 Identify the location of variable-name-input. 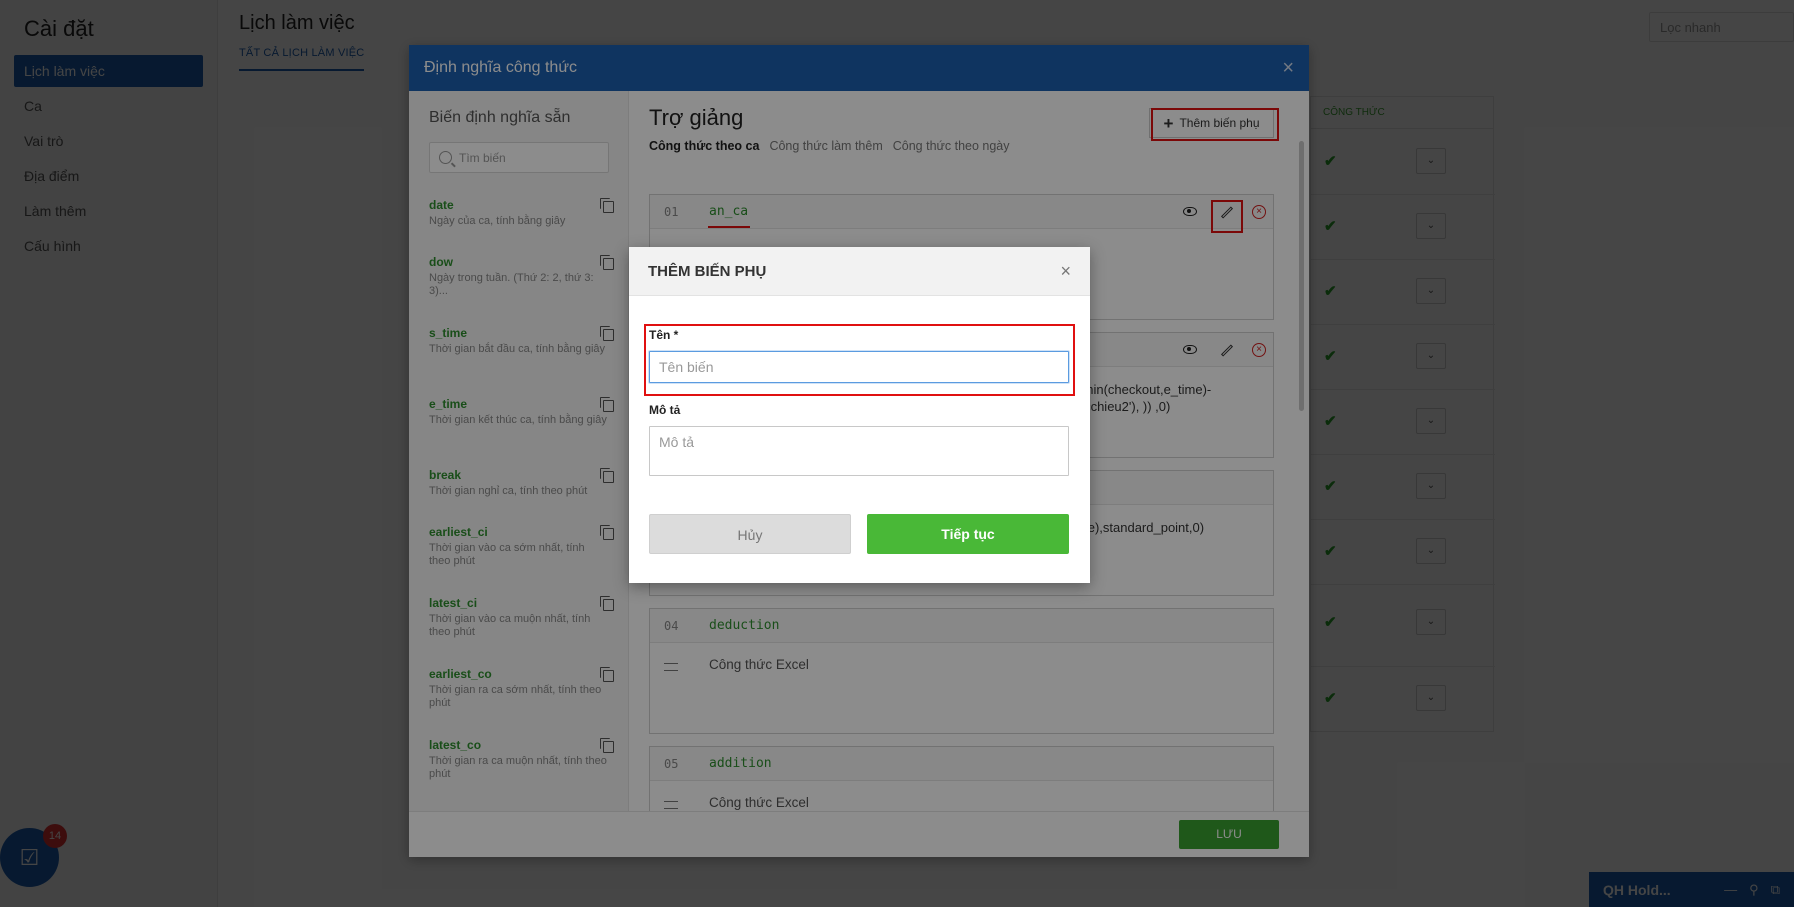
(859, 367).